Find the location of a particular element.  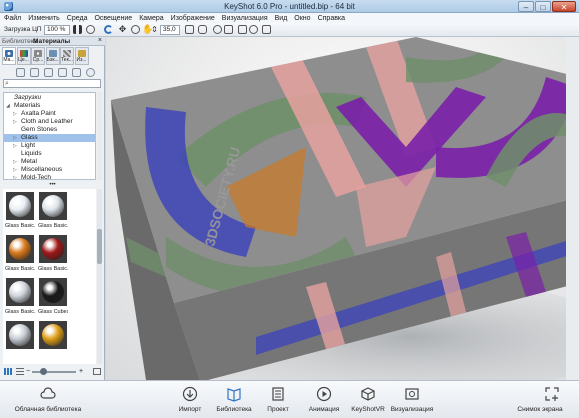

collapse-arrow-icon: ◢ is located at coordinates (8, 106).